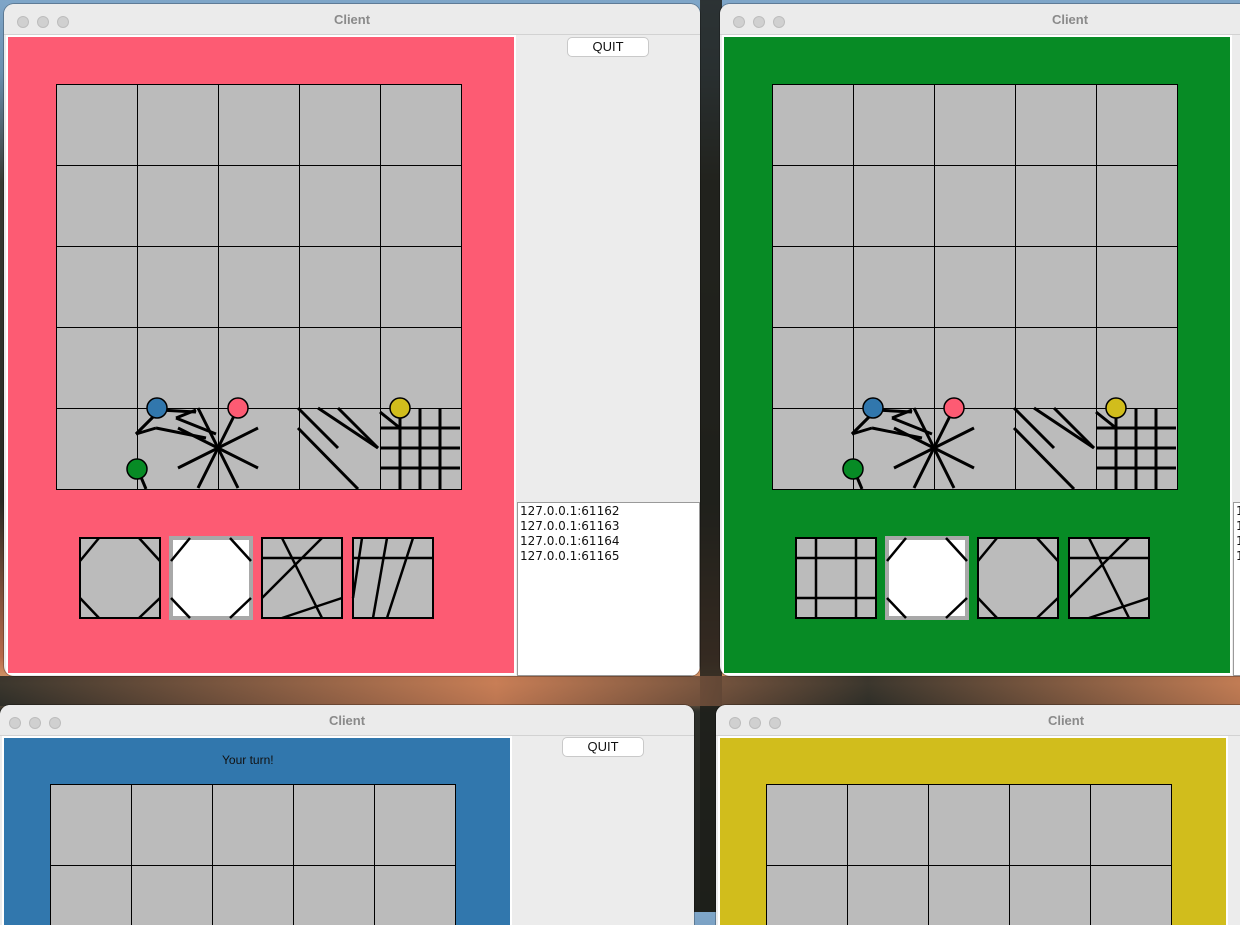 The image size is (1240, 925). What do you see at coordinates (259, 579) in the screenshot?
I see `tile-hand` at bounding box center [259, 579].